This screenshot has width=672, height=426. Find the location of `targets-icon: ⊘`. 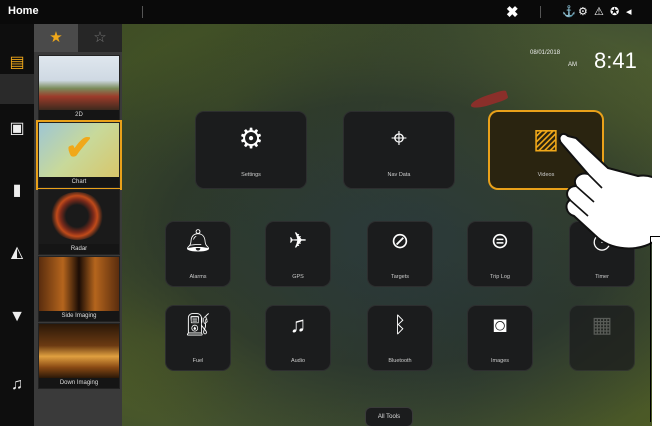

targets-icon: ⊘ is located at coordinates (400, 240).